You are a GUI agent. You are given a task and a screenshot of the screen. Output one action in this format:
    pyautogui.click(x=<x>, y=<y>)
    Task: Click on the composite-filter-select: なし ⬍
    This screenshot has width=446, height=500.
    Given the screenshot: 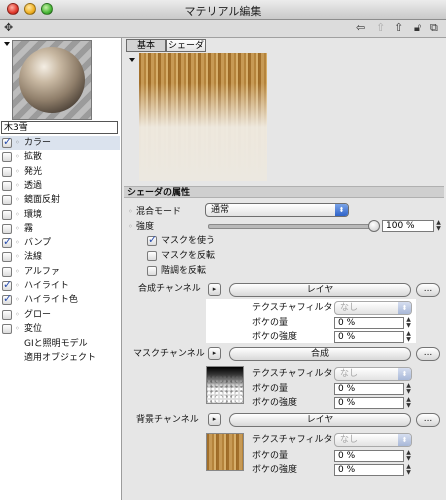 What is the action you would take?
    pyautogui.click(x=373, y=308)
    